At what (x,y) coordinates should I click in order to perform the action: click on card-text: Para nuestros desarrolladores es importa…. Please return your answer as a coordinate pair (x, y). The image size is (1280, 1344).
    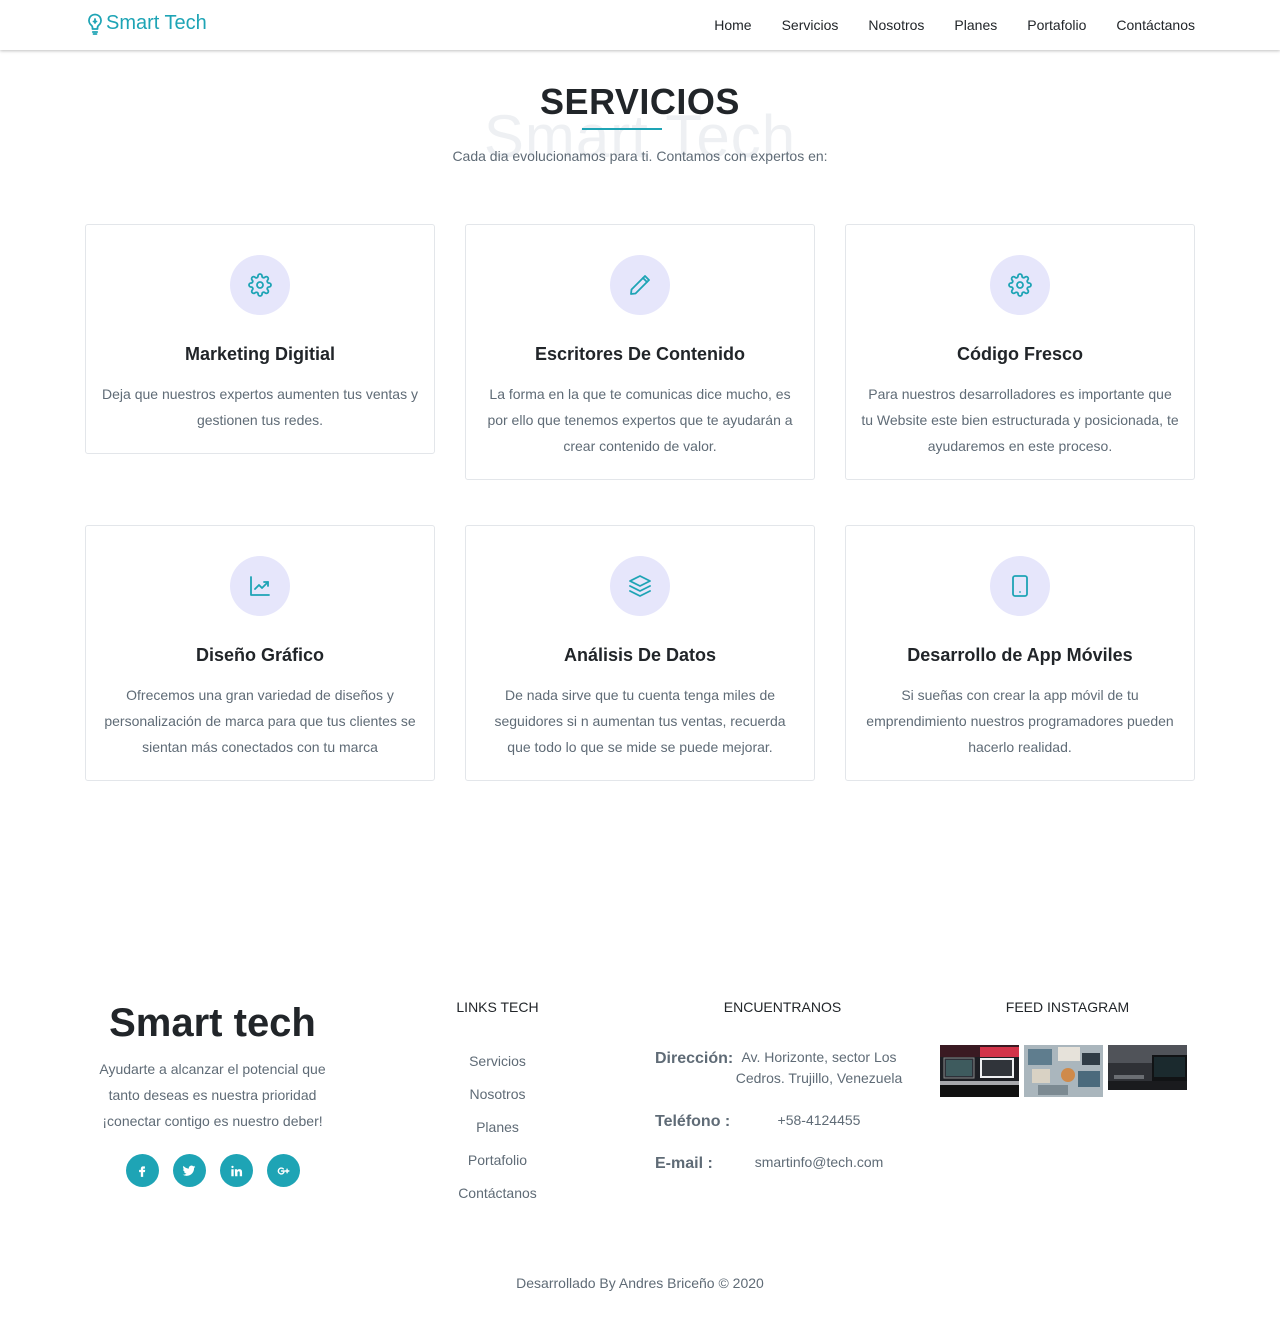
    Looking at the image, I should click on (1020, 420).